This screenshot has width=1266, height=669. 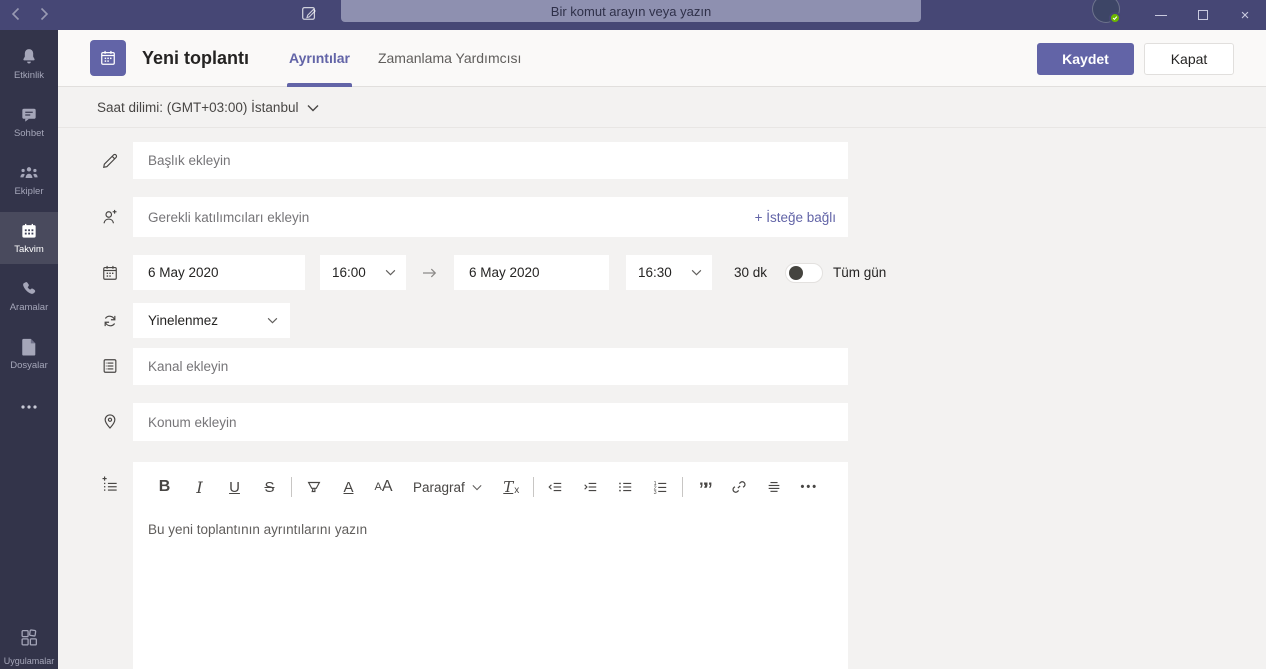 I want to click on all-day-toggle, so click(x=804, y=272).